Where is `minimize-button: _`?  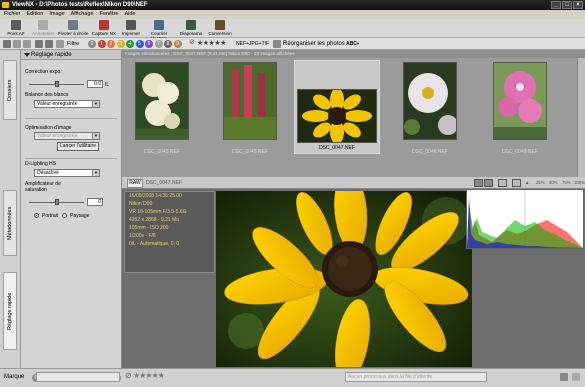
minimize-button: _ is located at coordinates (556, 5).